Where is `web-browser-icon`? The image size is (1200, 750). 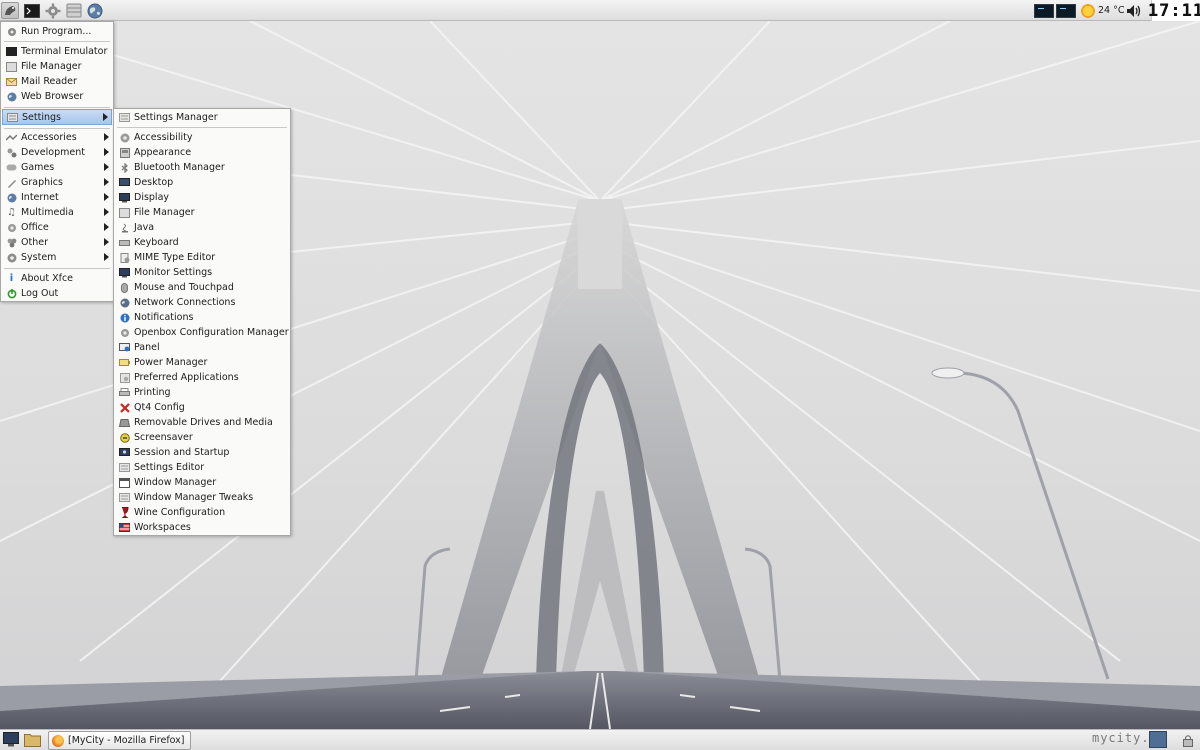 web-browser-icon is located at coordinates (95, 10).